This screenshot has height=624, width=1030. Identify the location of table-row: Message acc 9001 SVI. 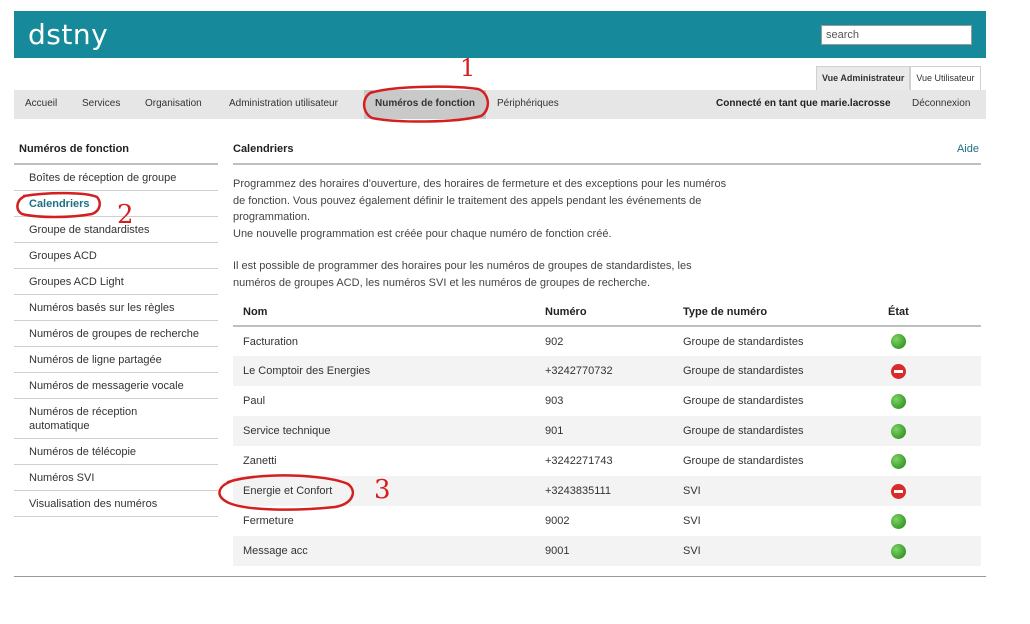
(607, 551).